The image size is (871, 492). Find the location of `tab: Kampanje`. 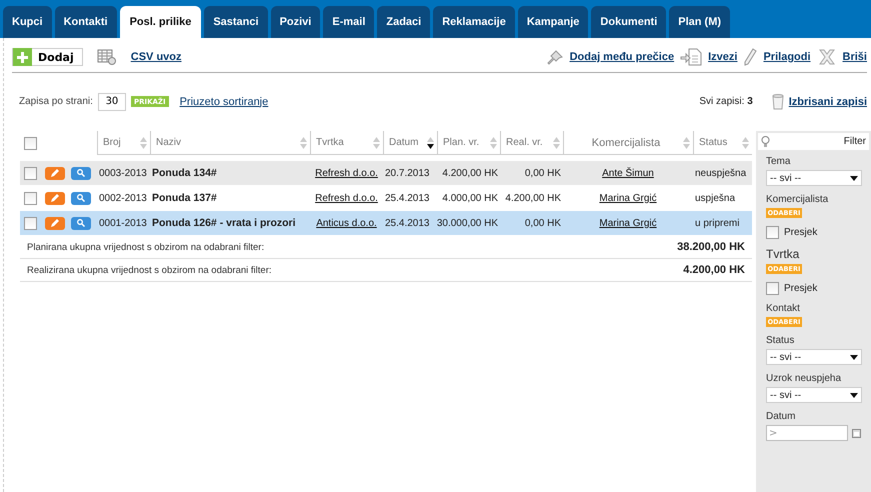

tab: Kampanje is located at coordinates (553, 22).